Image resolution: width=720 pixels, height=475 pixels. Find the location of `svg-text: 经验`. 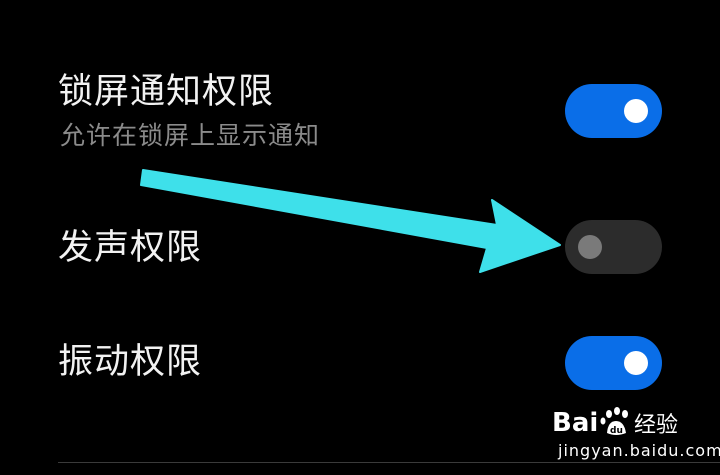

svg-text: 经验 is located at coordinates (656, 425).